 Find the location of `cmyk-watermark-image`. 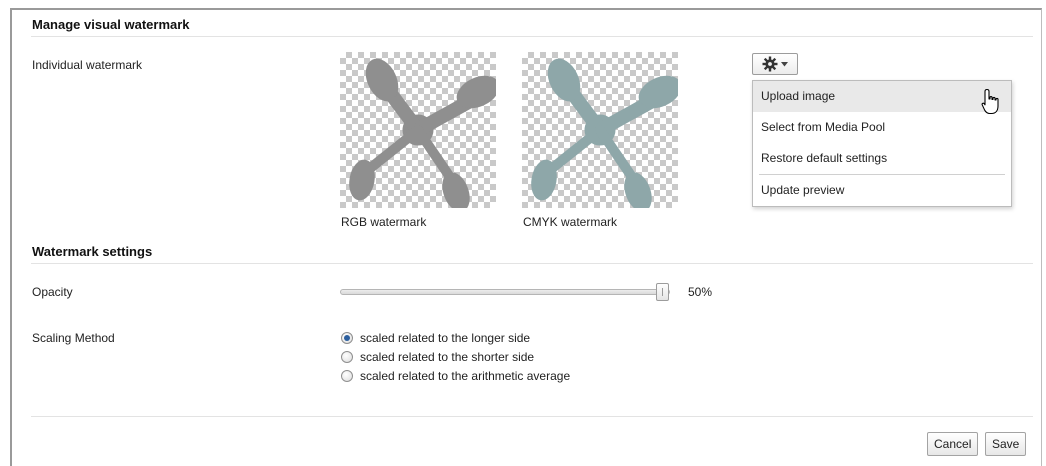

cmyk-watermark-image is located at coordinates (604, 133).